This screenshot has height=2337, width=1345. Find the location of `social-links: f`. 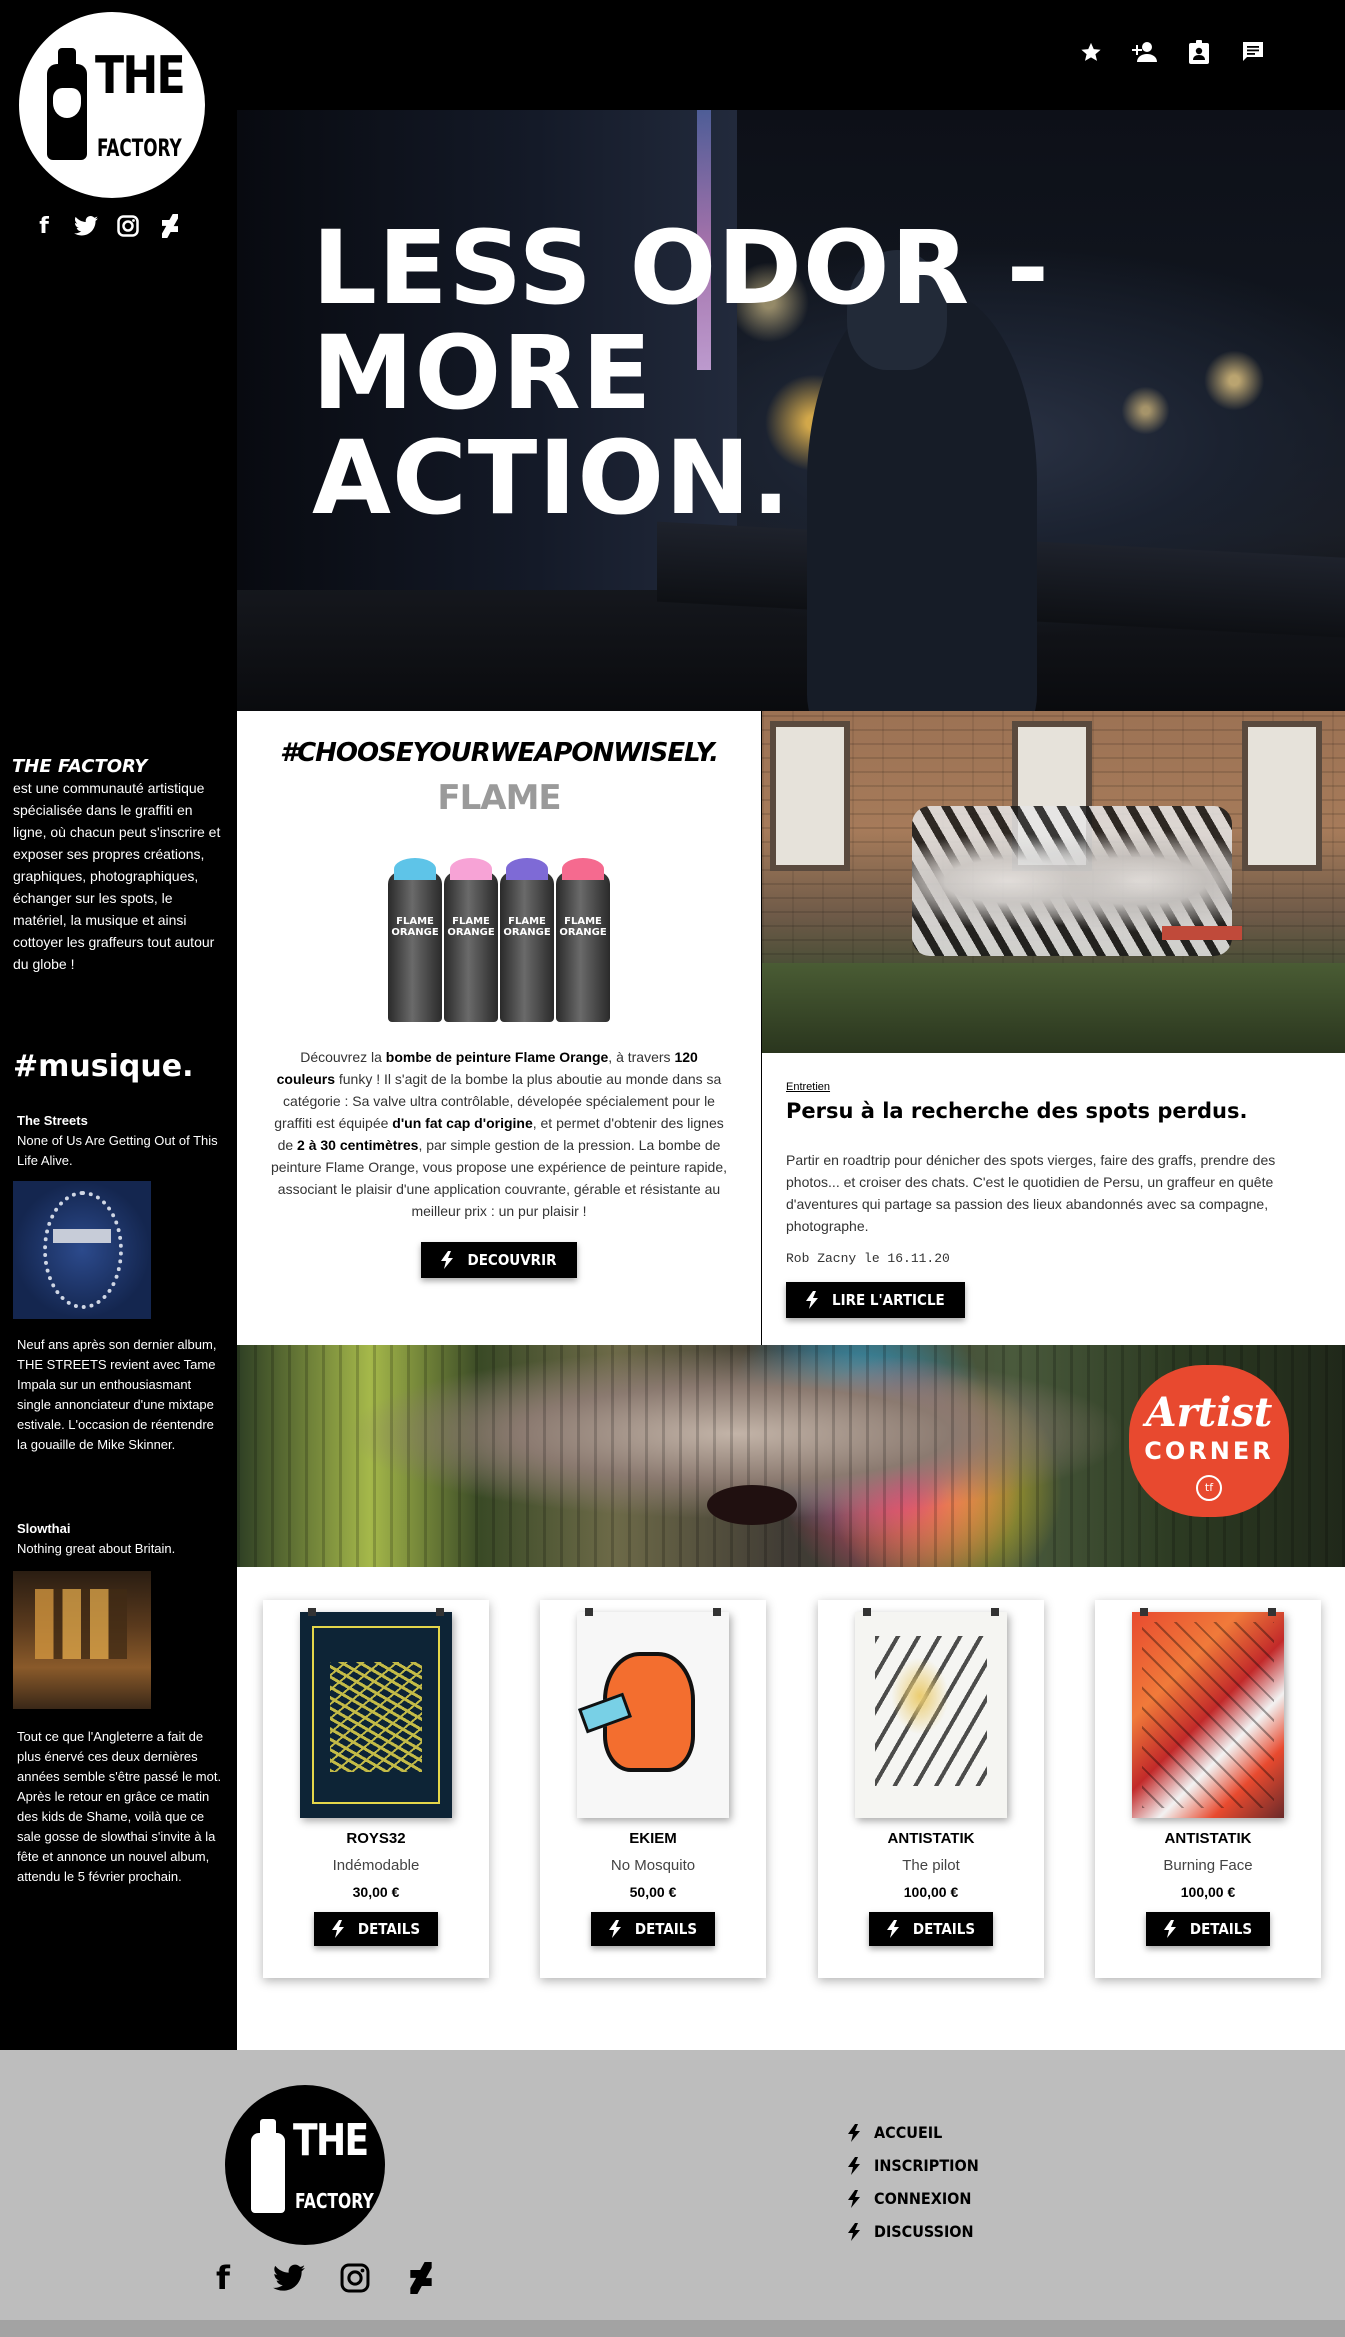

social-links: f is located at coordinates (107, 226).